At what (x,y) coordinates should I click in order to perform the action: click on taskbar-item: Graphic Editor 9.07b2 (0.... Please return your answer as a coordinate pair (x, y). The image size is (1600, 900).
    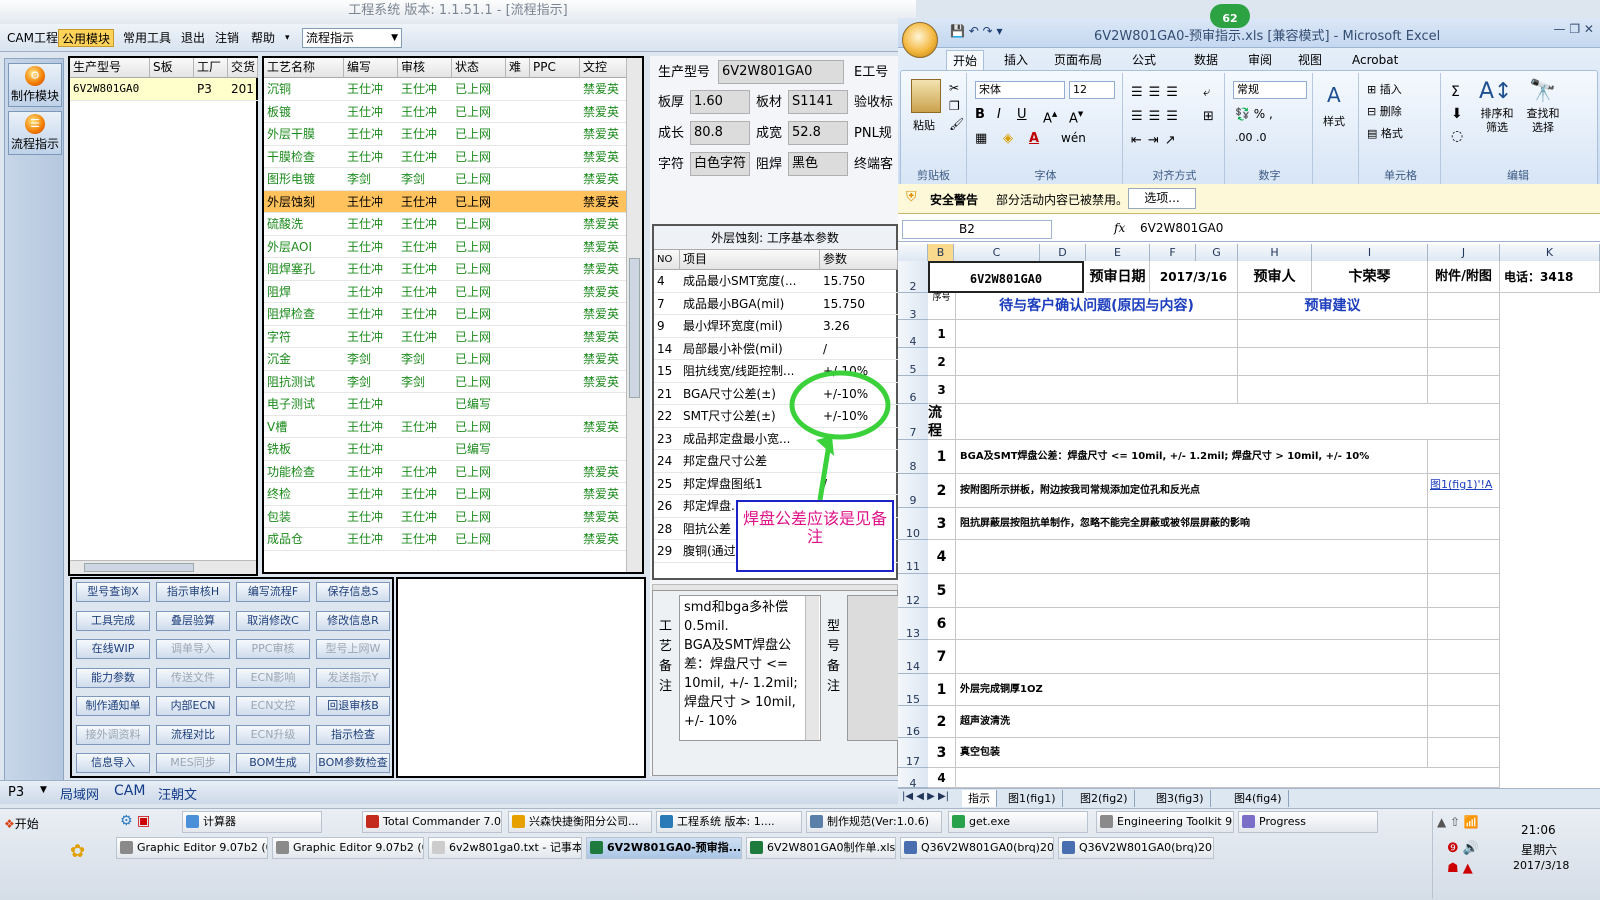
    Looking at the image, I should click on (348, 848).